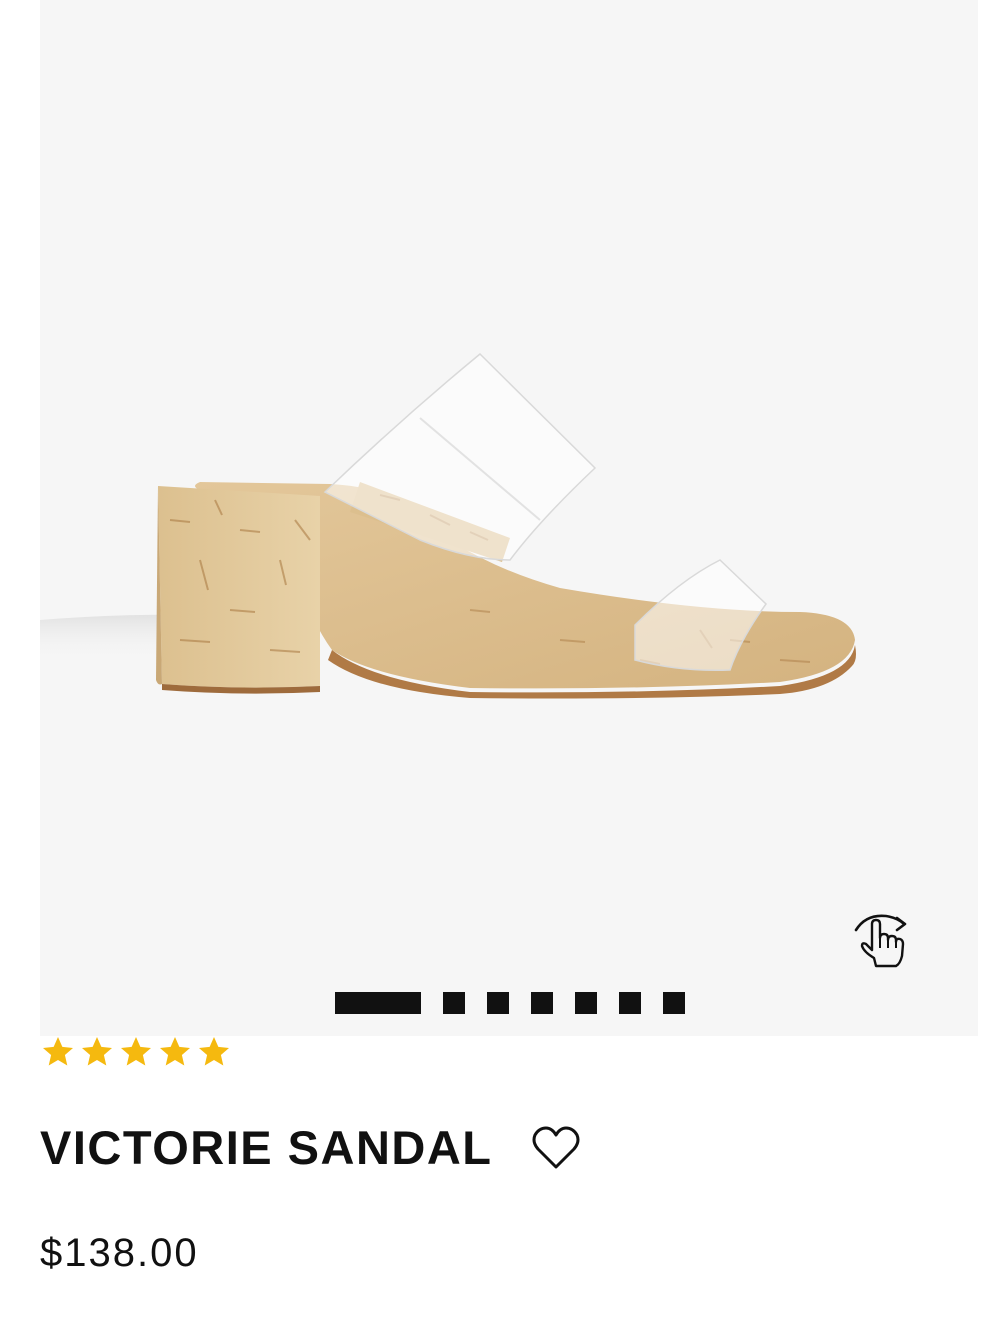 This screenshot has width=1000, height=1333. I want to click on rotate-360-hand-icon, so click(880, 941).